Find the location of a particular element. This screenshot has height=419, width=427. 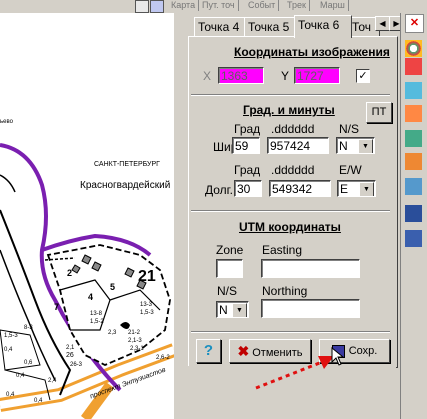

mouse-cursor-icon is located at coordinates (338, 356).